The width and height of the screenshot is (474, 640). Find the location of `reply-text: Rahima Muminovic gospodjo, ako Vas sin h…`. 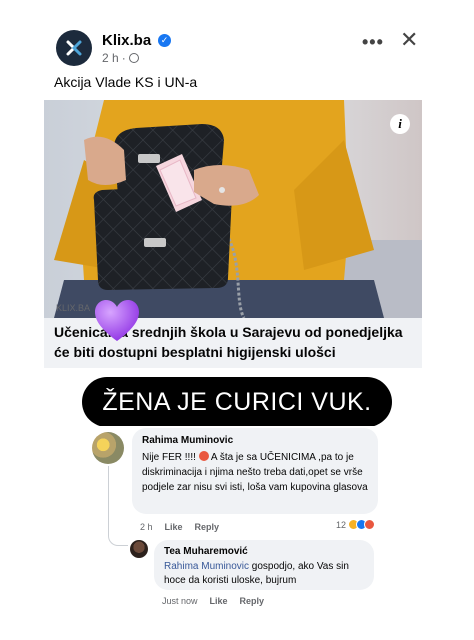

reply-text: Rahima Muminovic gospodjo, ako Vas sin h… is located at coordinates (264, 574).